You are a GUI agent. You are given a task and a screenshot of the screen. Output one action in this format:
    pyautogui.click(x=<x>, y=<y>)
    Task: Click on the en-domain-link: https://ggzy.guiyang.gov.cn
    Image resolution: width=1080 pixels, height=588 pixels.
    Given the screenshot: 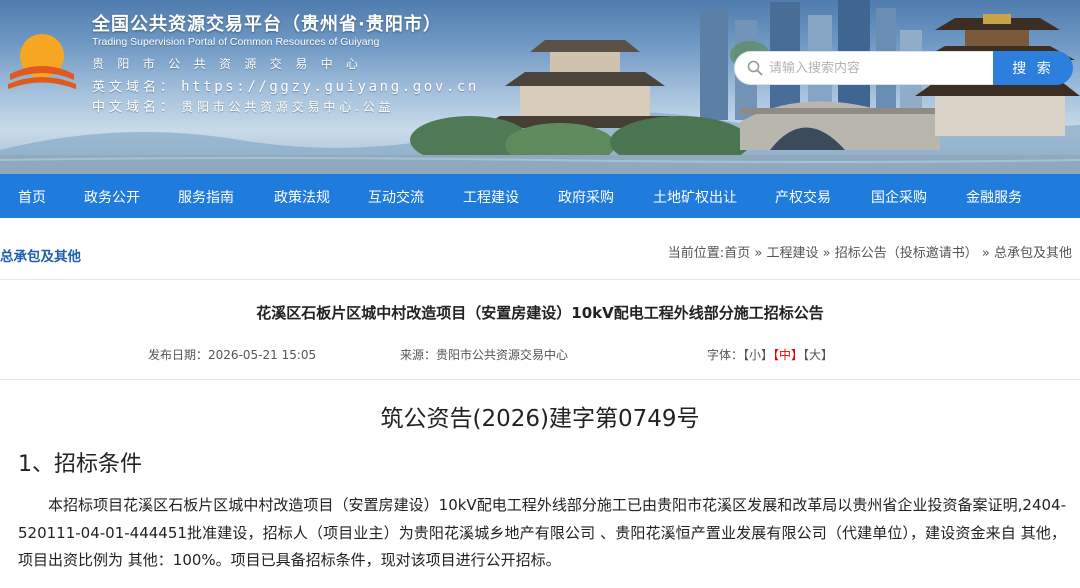 What is the action you would take?
    pyautogui.click(x=330, y=87)
    